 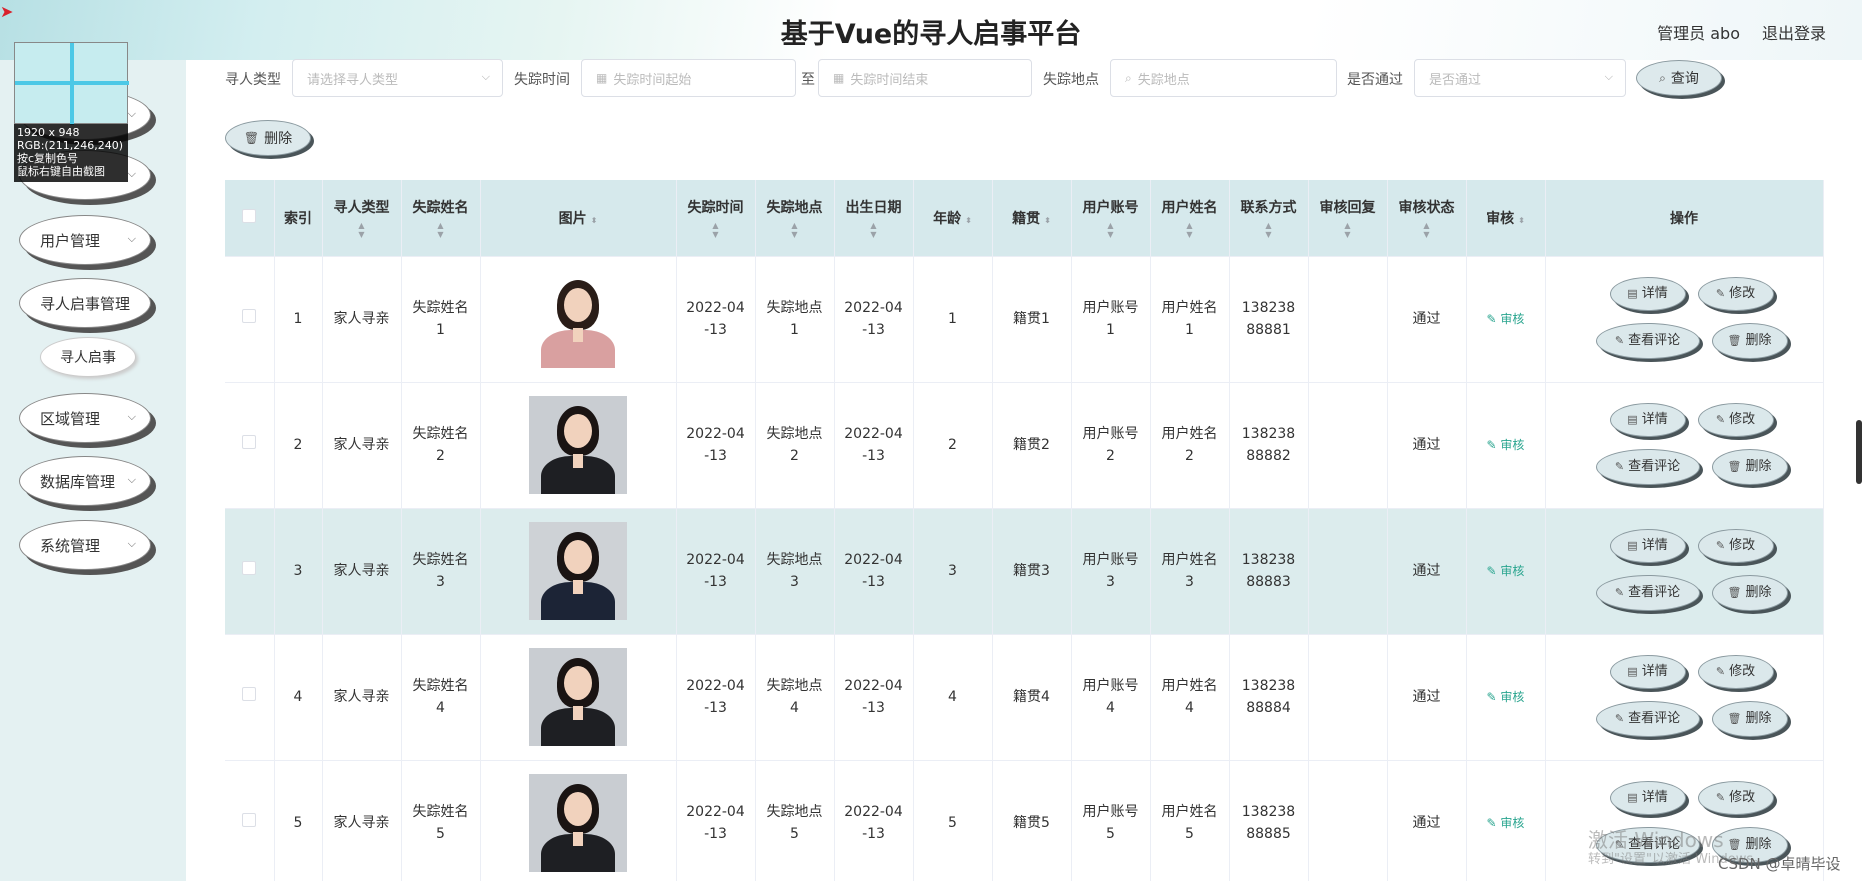 I want to click on trash-icon: 🗑, so click(x=1734, y=592).